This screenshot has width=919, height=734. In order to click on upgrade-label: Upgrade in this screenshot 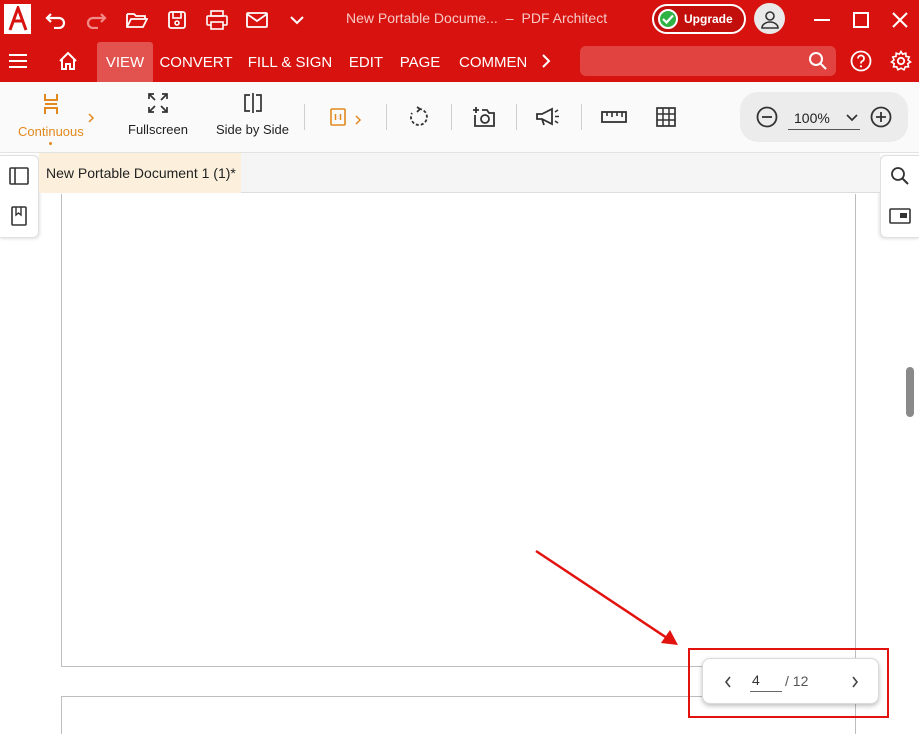, I will do `click(708, 19)`.